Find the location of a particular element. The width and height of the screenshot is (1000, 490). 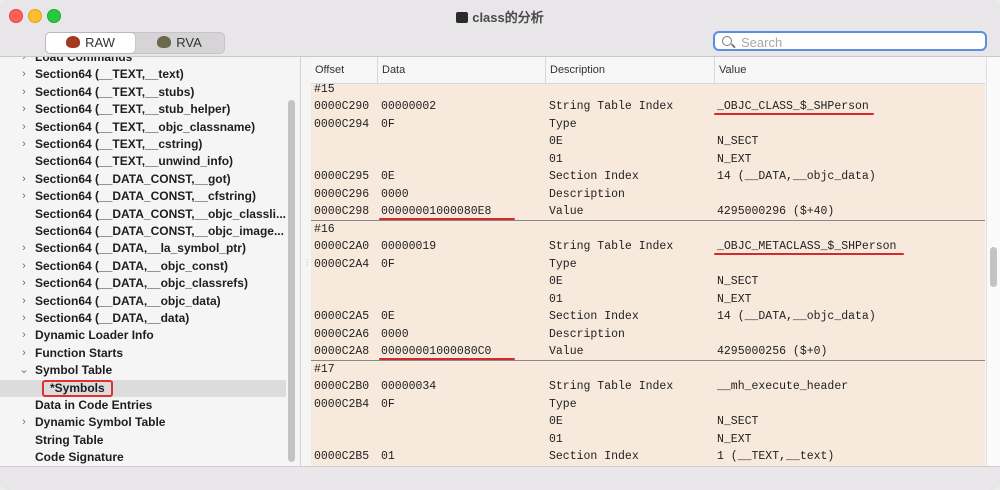

split-divider is located at coordinates (300, 261).